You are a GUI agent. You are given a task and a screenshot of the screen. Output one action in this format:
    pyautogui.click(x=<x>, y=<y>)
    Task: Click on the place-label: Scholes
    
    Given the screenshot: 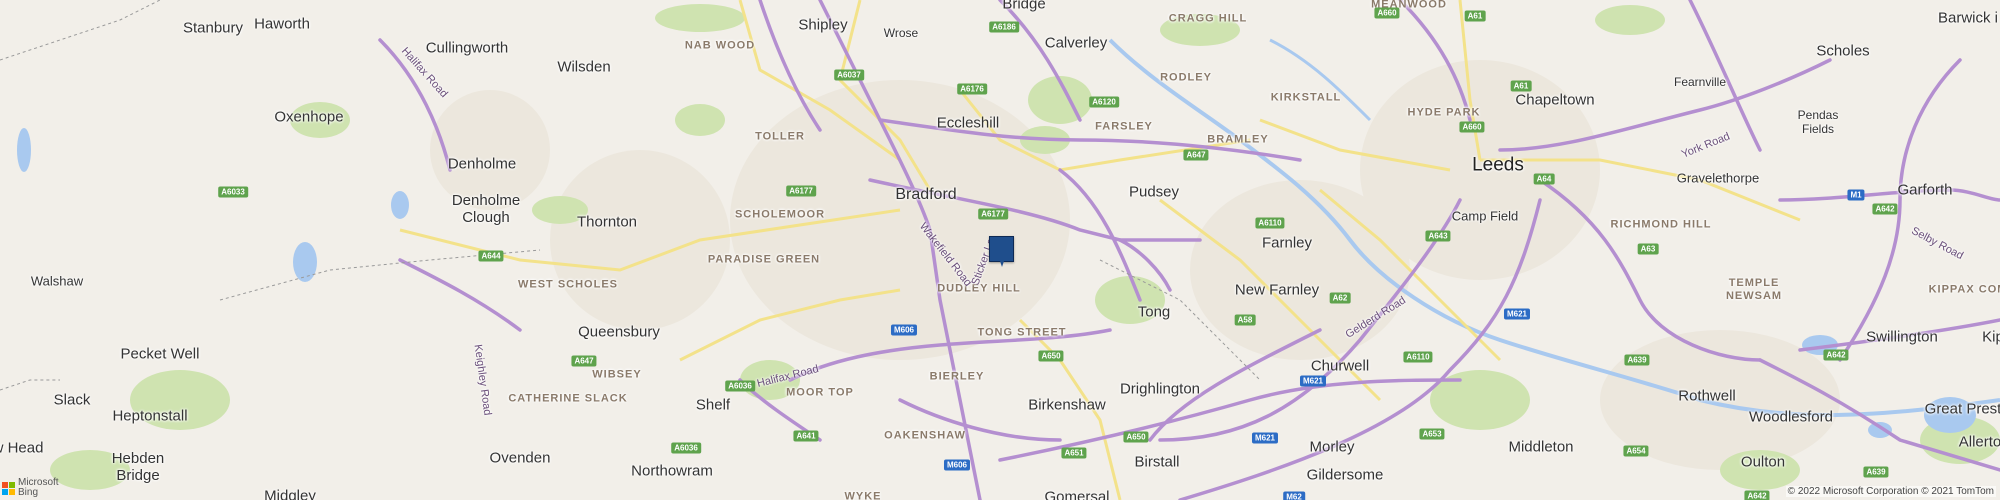 What is the action you would take?
    pyautogui.click(x=1842, y=51)
    